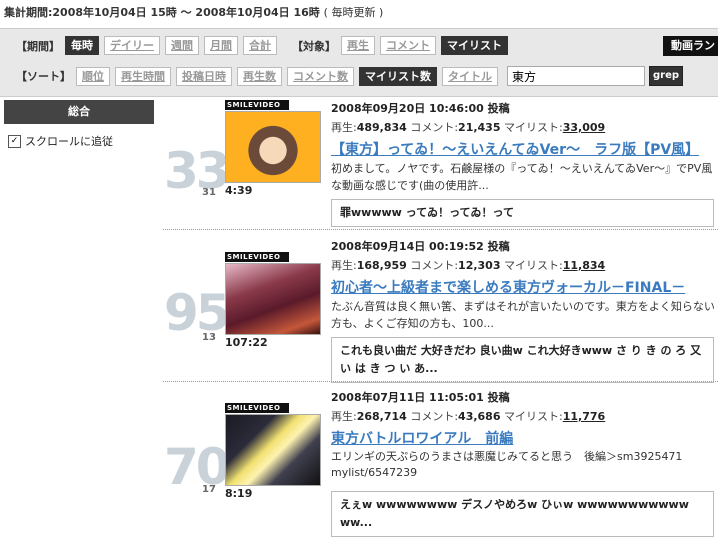 Image resolution: width=718 pixels, height=537 pixels. Describe the element at coordinates (523, 287) in the screenshot. I see `video-title-link: 初心者～上級者まで楽しめる東方ヴォーカル－FINAL－` at that location.